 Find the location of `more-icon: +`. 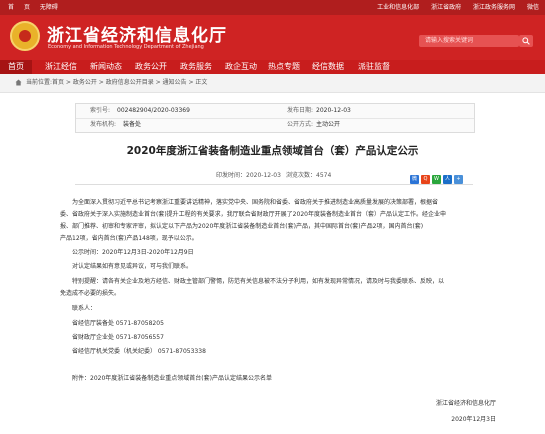

more-icon: + is located at coordinates (458, 179).